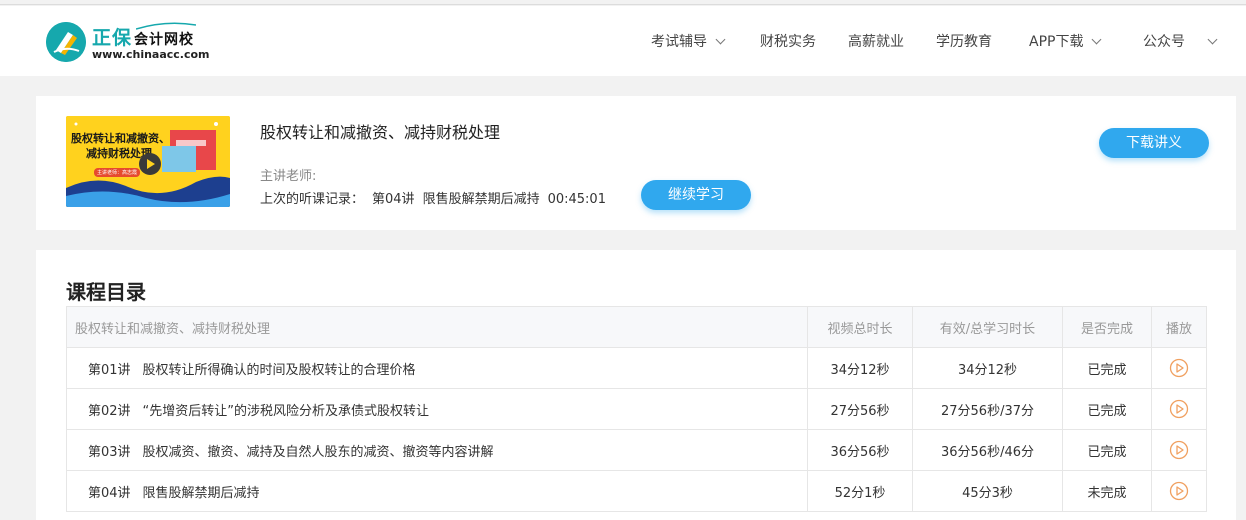  Describe the element at coordinates (1107, 327) in the screenshot. I see `header-completed: 是否完成` at that location.